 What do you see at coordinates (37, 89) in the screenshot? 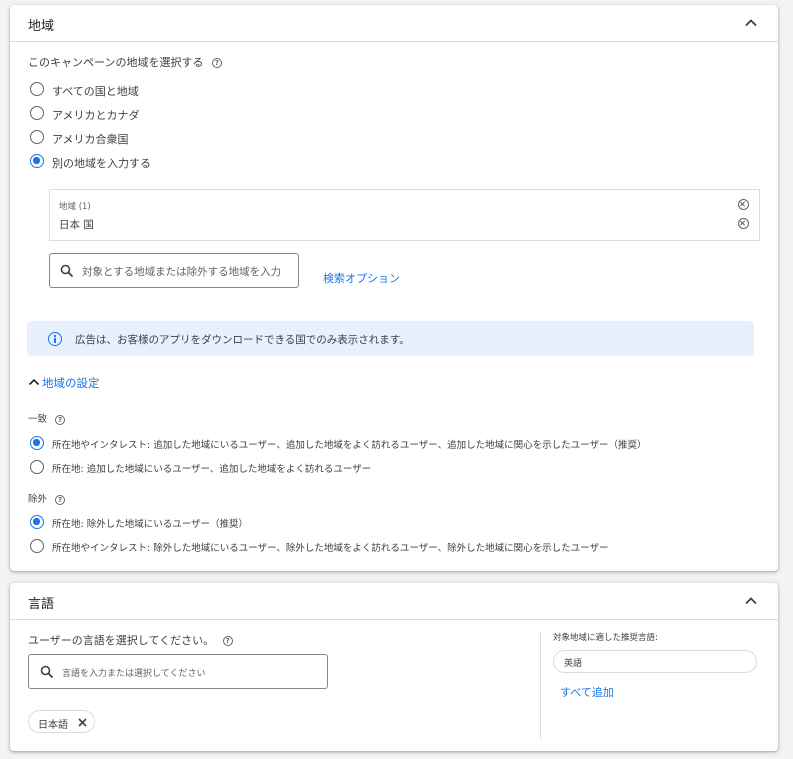
I see `radio-all-countries` at bounding box center [37, 89].